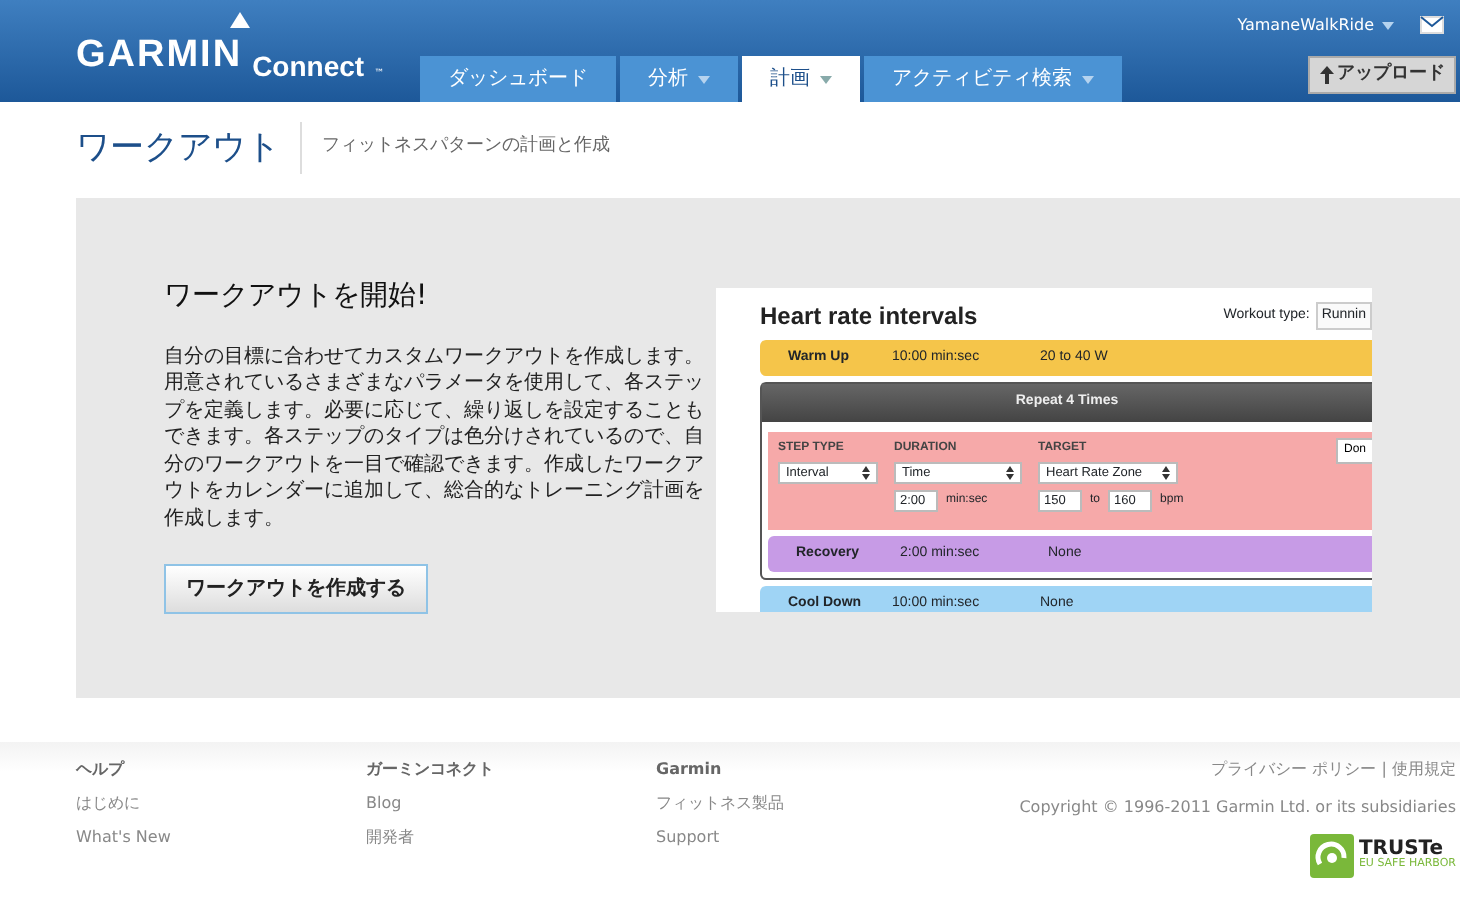 This screenshot has height=902, width=1460. I want to click on nav-tab: 分析, so click(679, 79).